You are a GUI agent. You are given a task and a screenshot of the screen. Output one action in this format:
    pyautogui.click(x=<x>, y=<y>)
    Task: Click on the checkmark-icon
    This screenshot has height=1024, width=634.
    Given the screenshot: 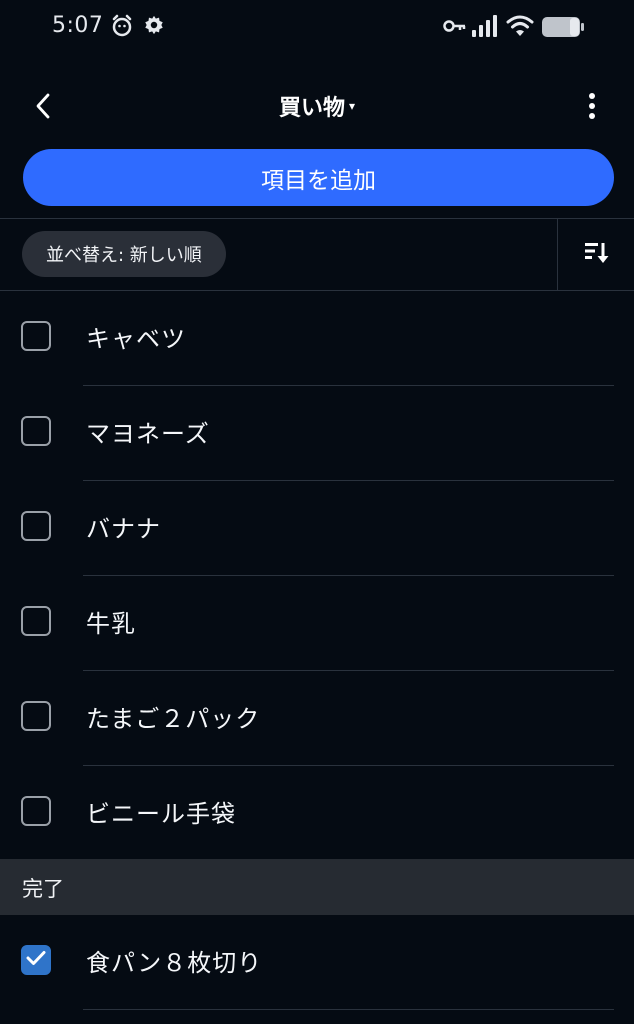 What is the action you would take?
    pyautogui.click(x=36, y=960)
    